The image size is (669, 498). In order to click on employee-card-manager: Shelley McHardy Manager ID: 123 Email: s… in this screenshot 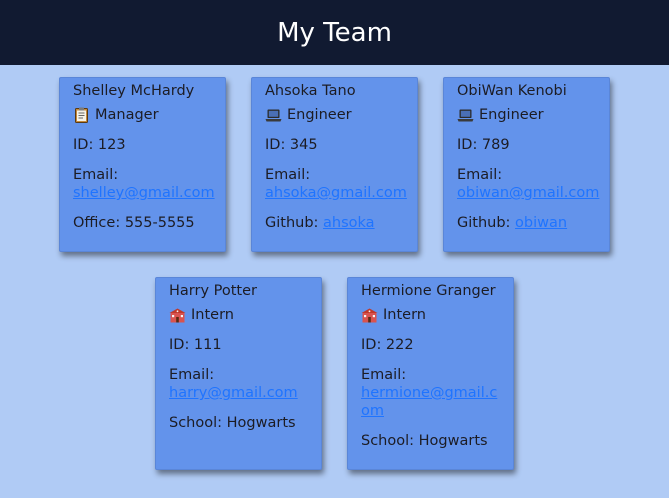, I will do `click(142, 164)`.